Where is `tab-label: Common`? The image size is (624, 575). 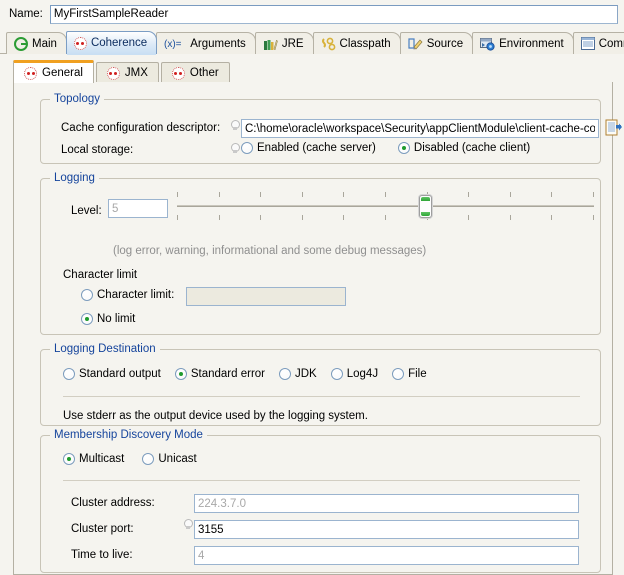 tab-label: Common is located at coordinates (611, 43).